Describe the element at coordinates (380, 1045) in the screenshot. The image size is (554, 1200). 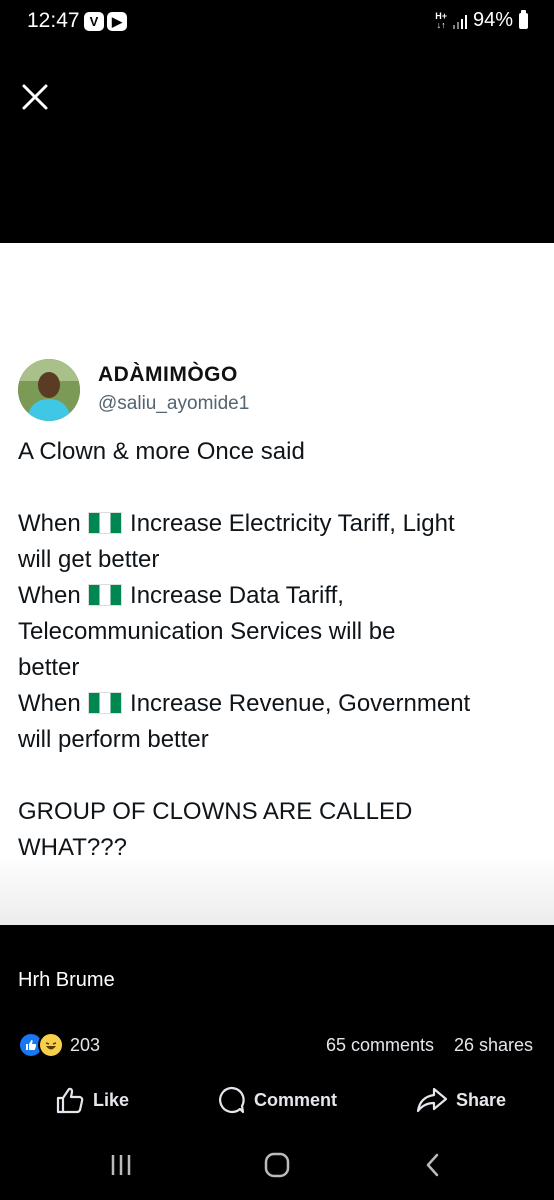
I see `comments-count: 65 comments` at that location.